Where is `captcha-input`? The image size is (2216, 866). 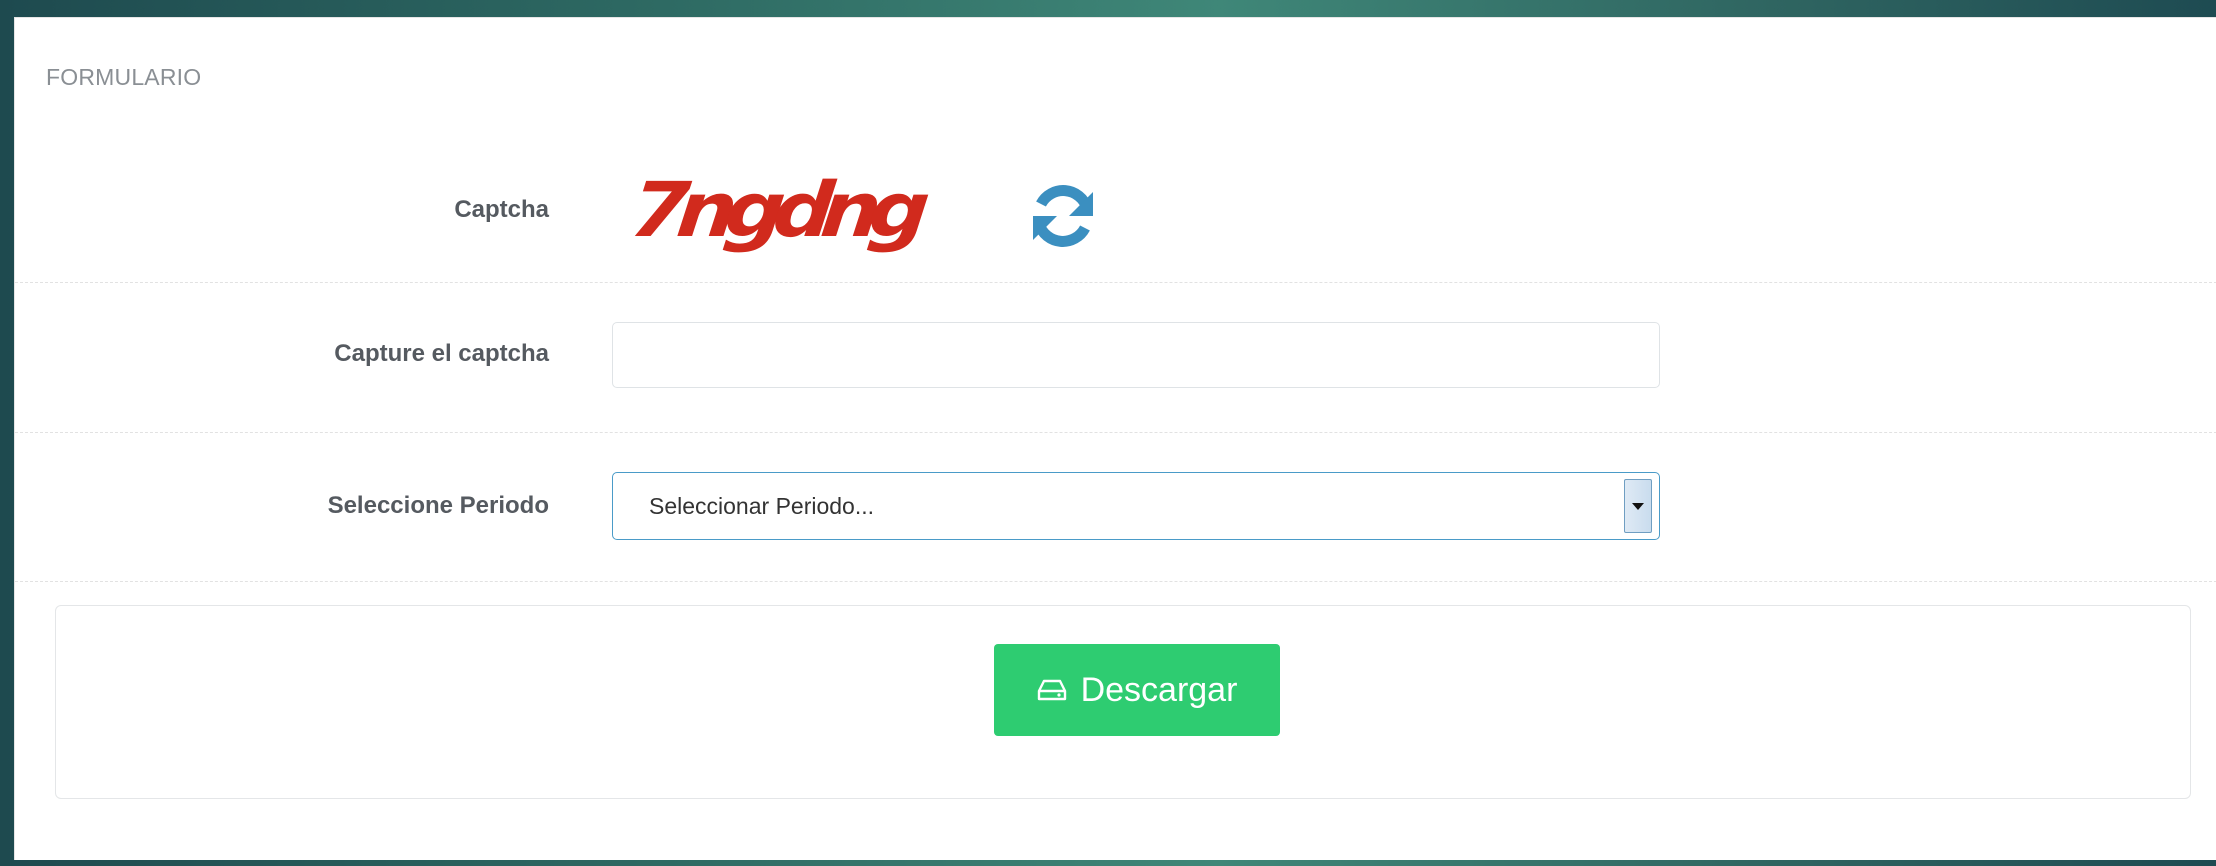 captcha-input is located at coordinates (1136, 355).